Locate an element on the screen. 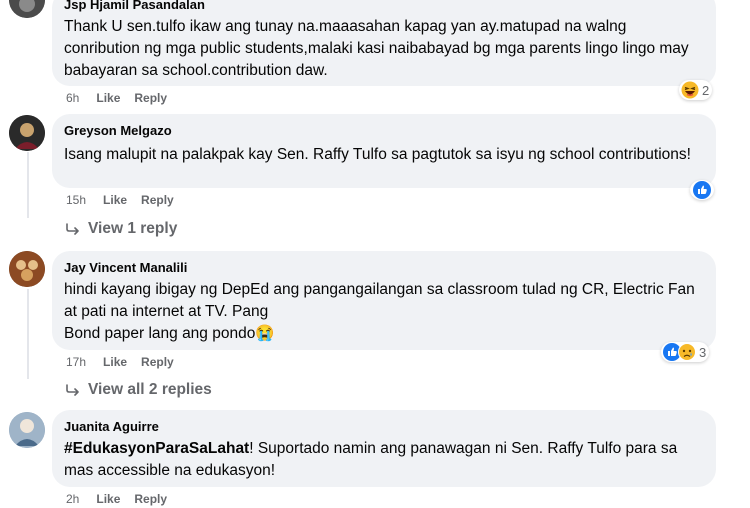 This screenshot has width=750, height=508. comment-timestamp: 17h is located at coordinates (76, 362).